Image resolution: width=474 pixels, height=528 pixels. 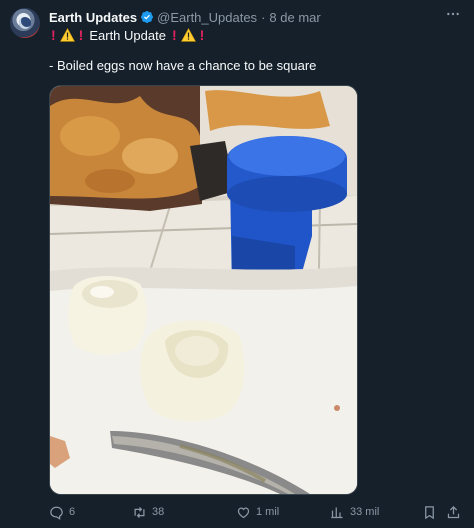 What do you see at coordinates (56, 513) in the screenshot?
I see `reply-icon` at bounding box center [56, 513].